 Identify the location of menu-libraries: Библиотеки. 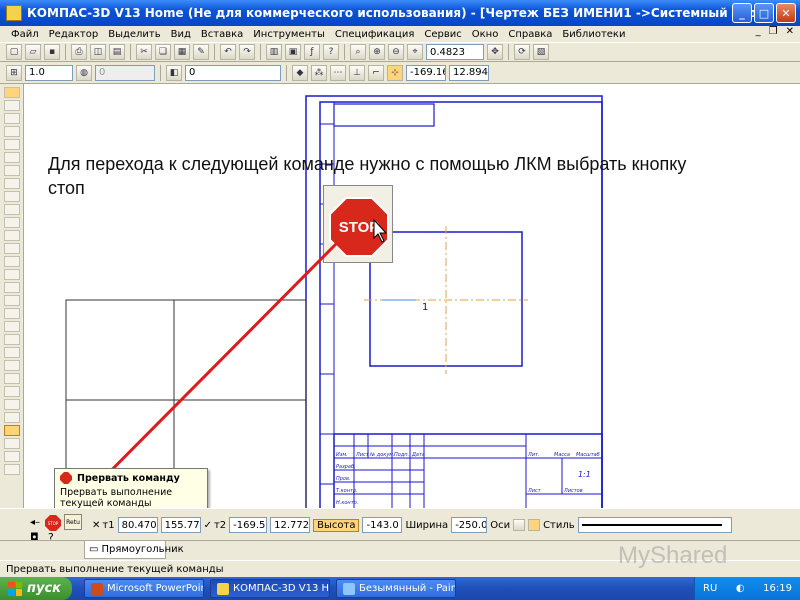
(593, 34).